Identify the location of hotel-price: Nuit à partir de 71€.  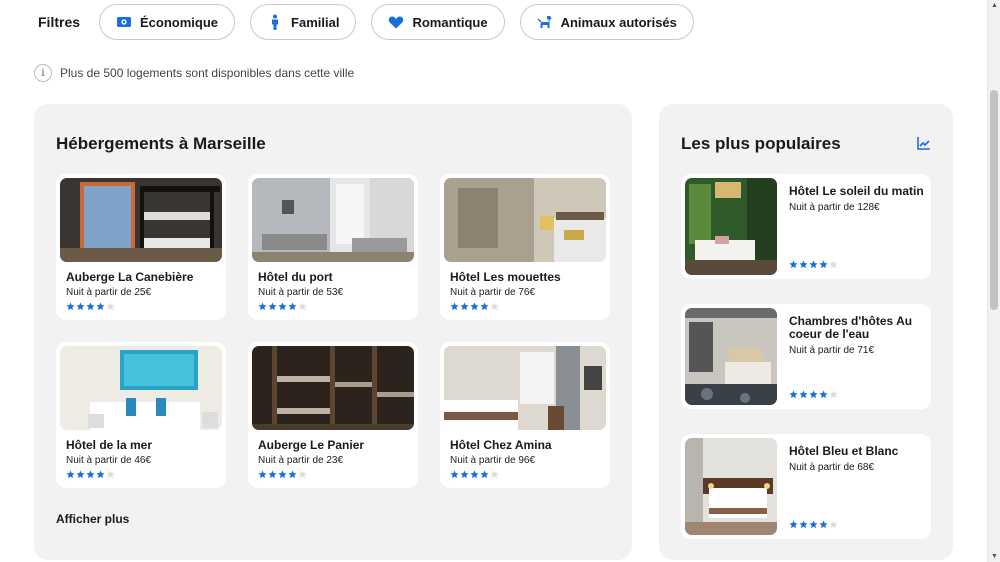
(832, 350).